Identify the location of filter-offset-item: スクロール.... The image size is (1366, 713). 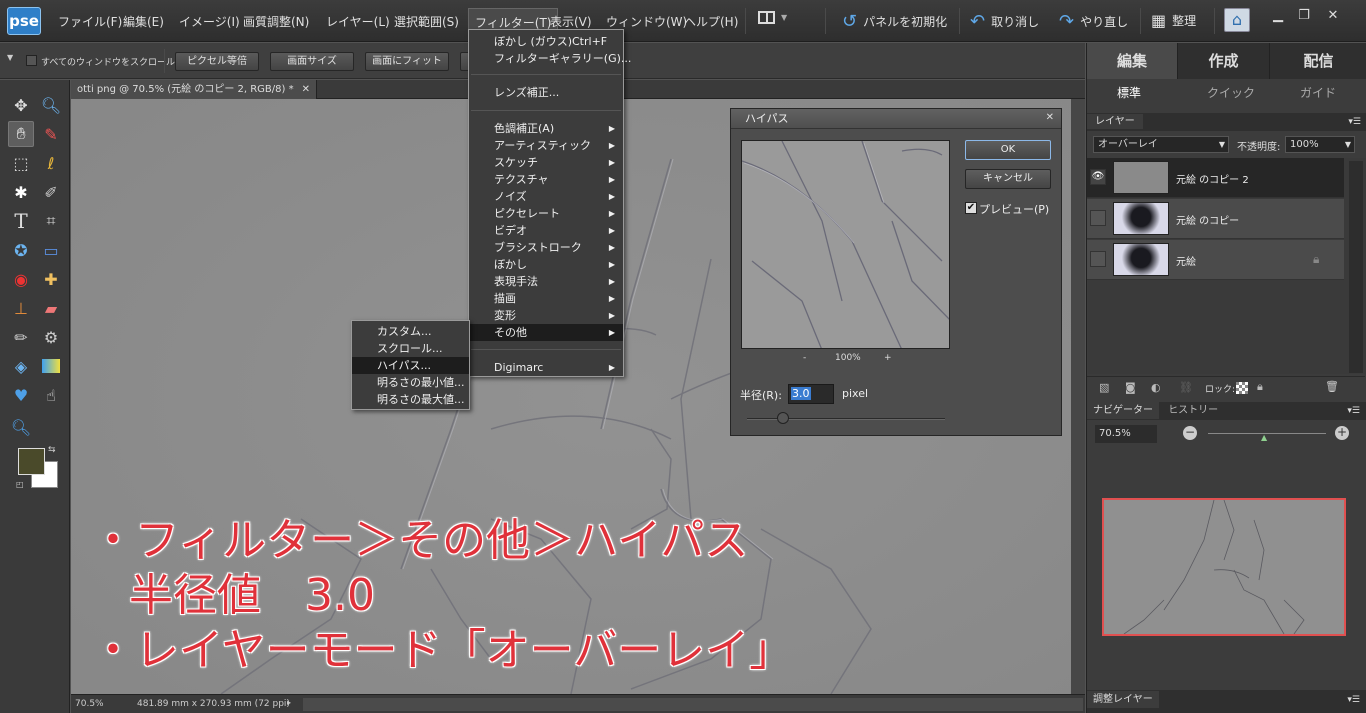
(410, 348).